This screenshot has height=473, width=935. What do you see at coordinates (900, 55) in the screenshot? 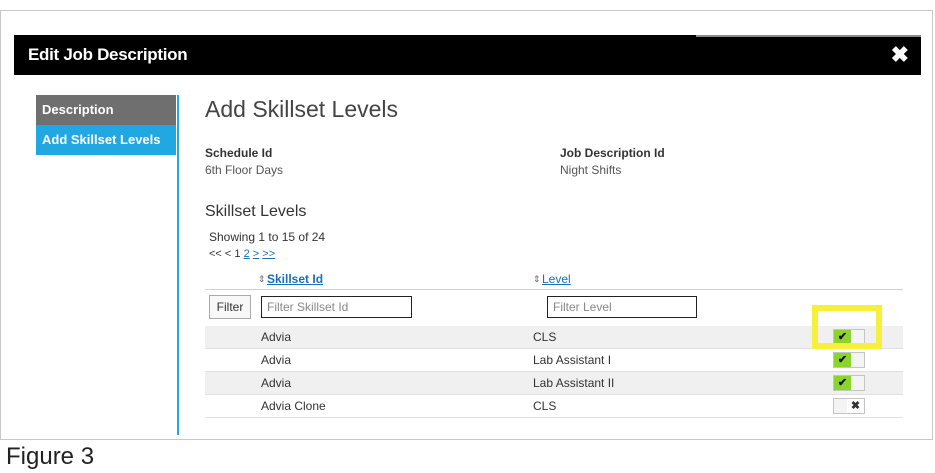
I see `close-icon: ✖` at bounding box center [900, 55].